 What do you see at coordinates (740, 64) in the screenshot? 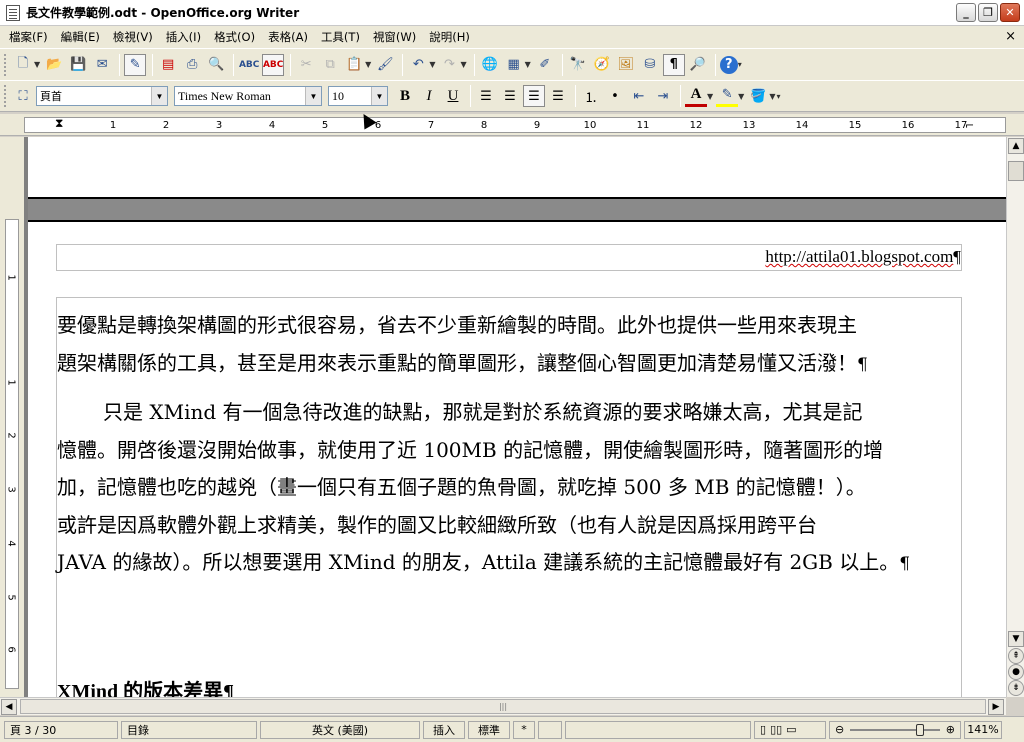
I see `toolbar-options-icon: ▾` at bounding box center [740, 64].